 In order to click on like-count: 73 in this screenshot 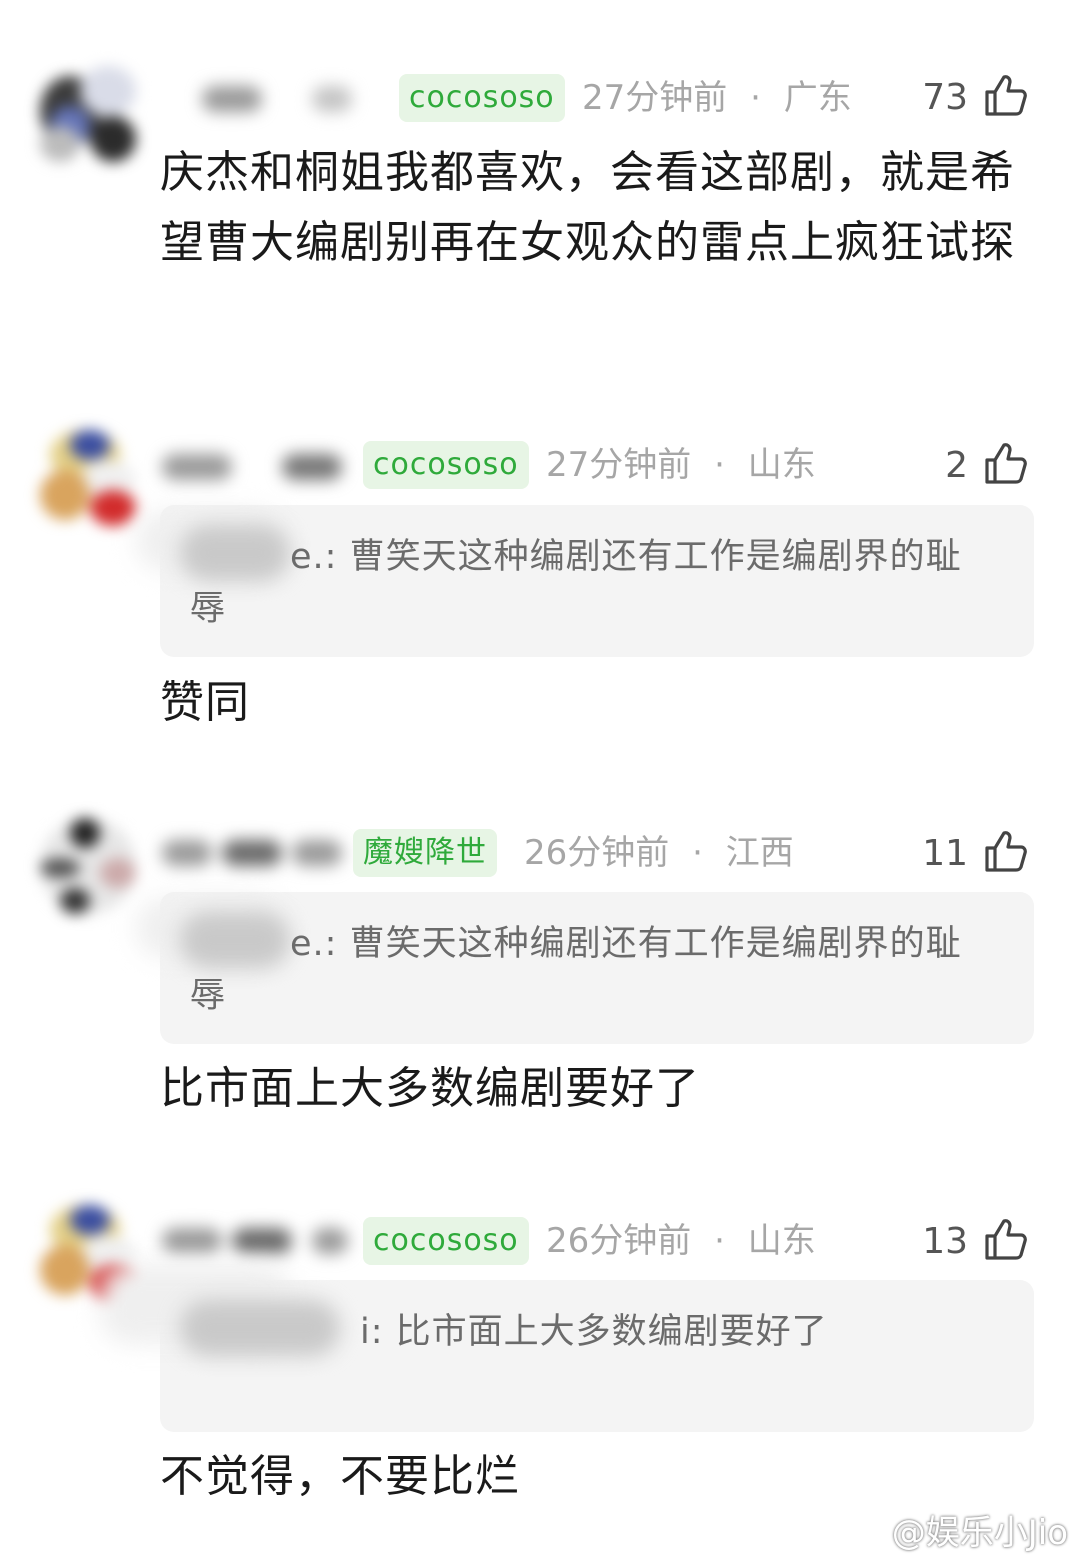, I will do `click(945, 97)`.